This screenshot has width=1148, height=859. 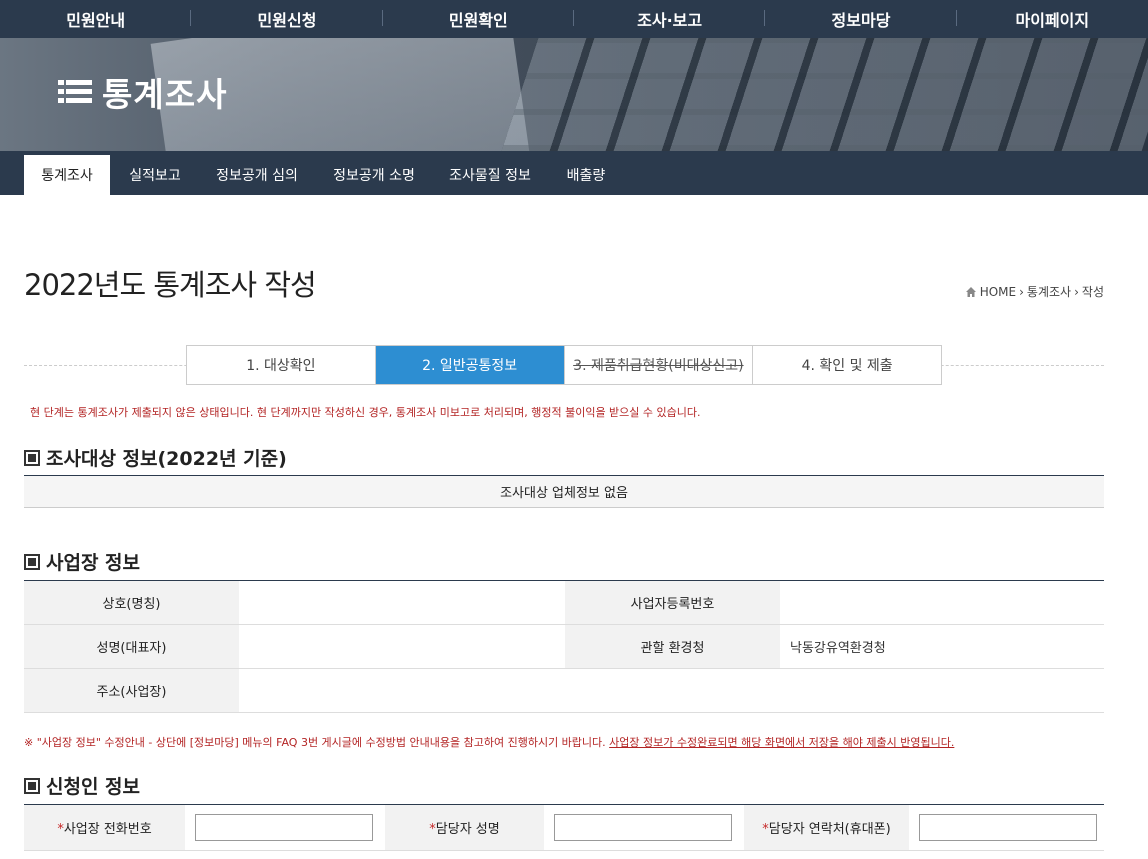 I want to click on label-address: 주소(사업장), so click(x=131, y=690).